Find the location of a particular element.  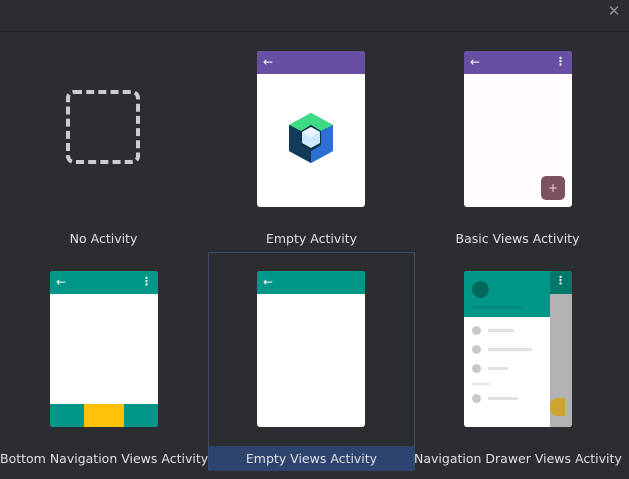

navigation-drawer is located at coordinates (507, 349).